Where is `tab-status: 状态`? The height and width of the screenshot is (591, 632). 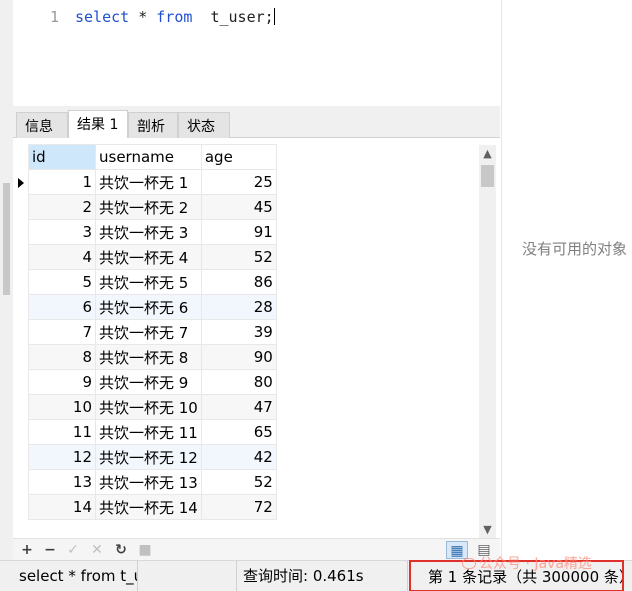 tab-status: 状态 is located at coordinates (204, 125).